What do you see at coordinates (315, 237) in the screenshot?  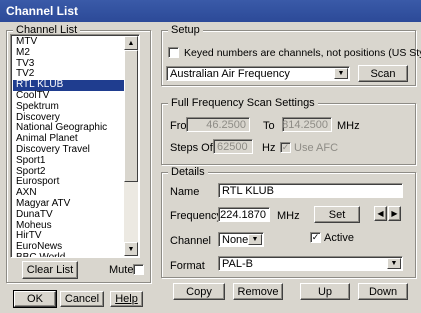 I see `active-checkbox: ✓` at bounding box center [315, 237].